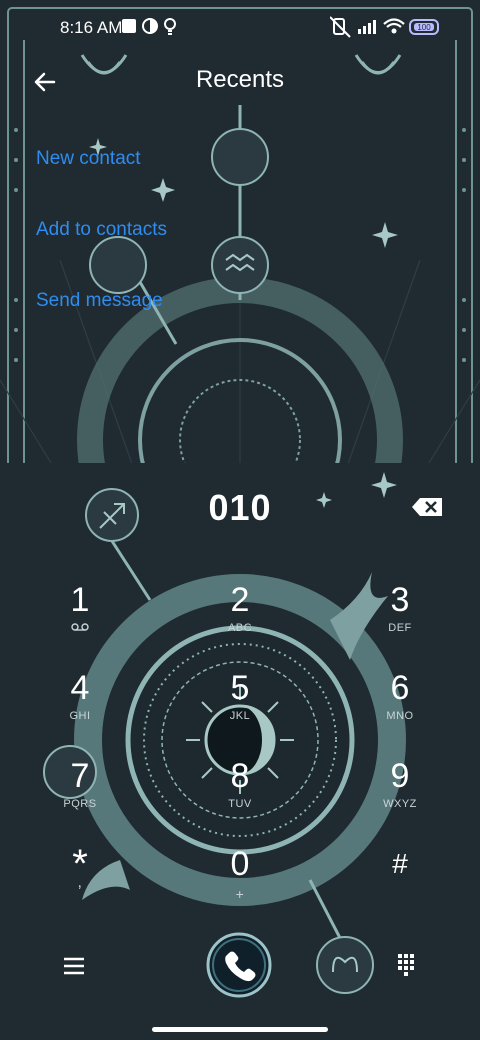  I want to click on key-digit: 6, so click(400, 688).